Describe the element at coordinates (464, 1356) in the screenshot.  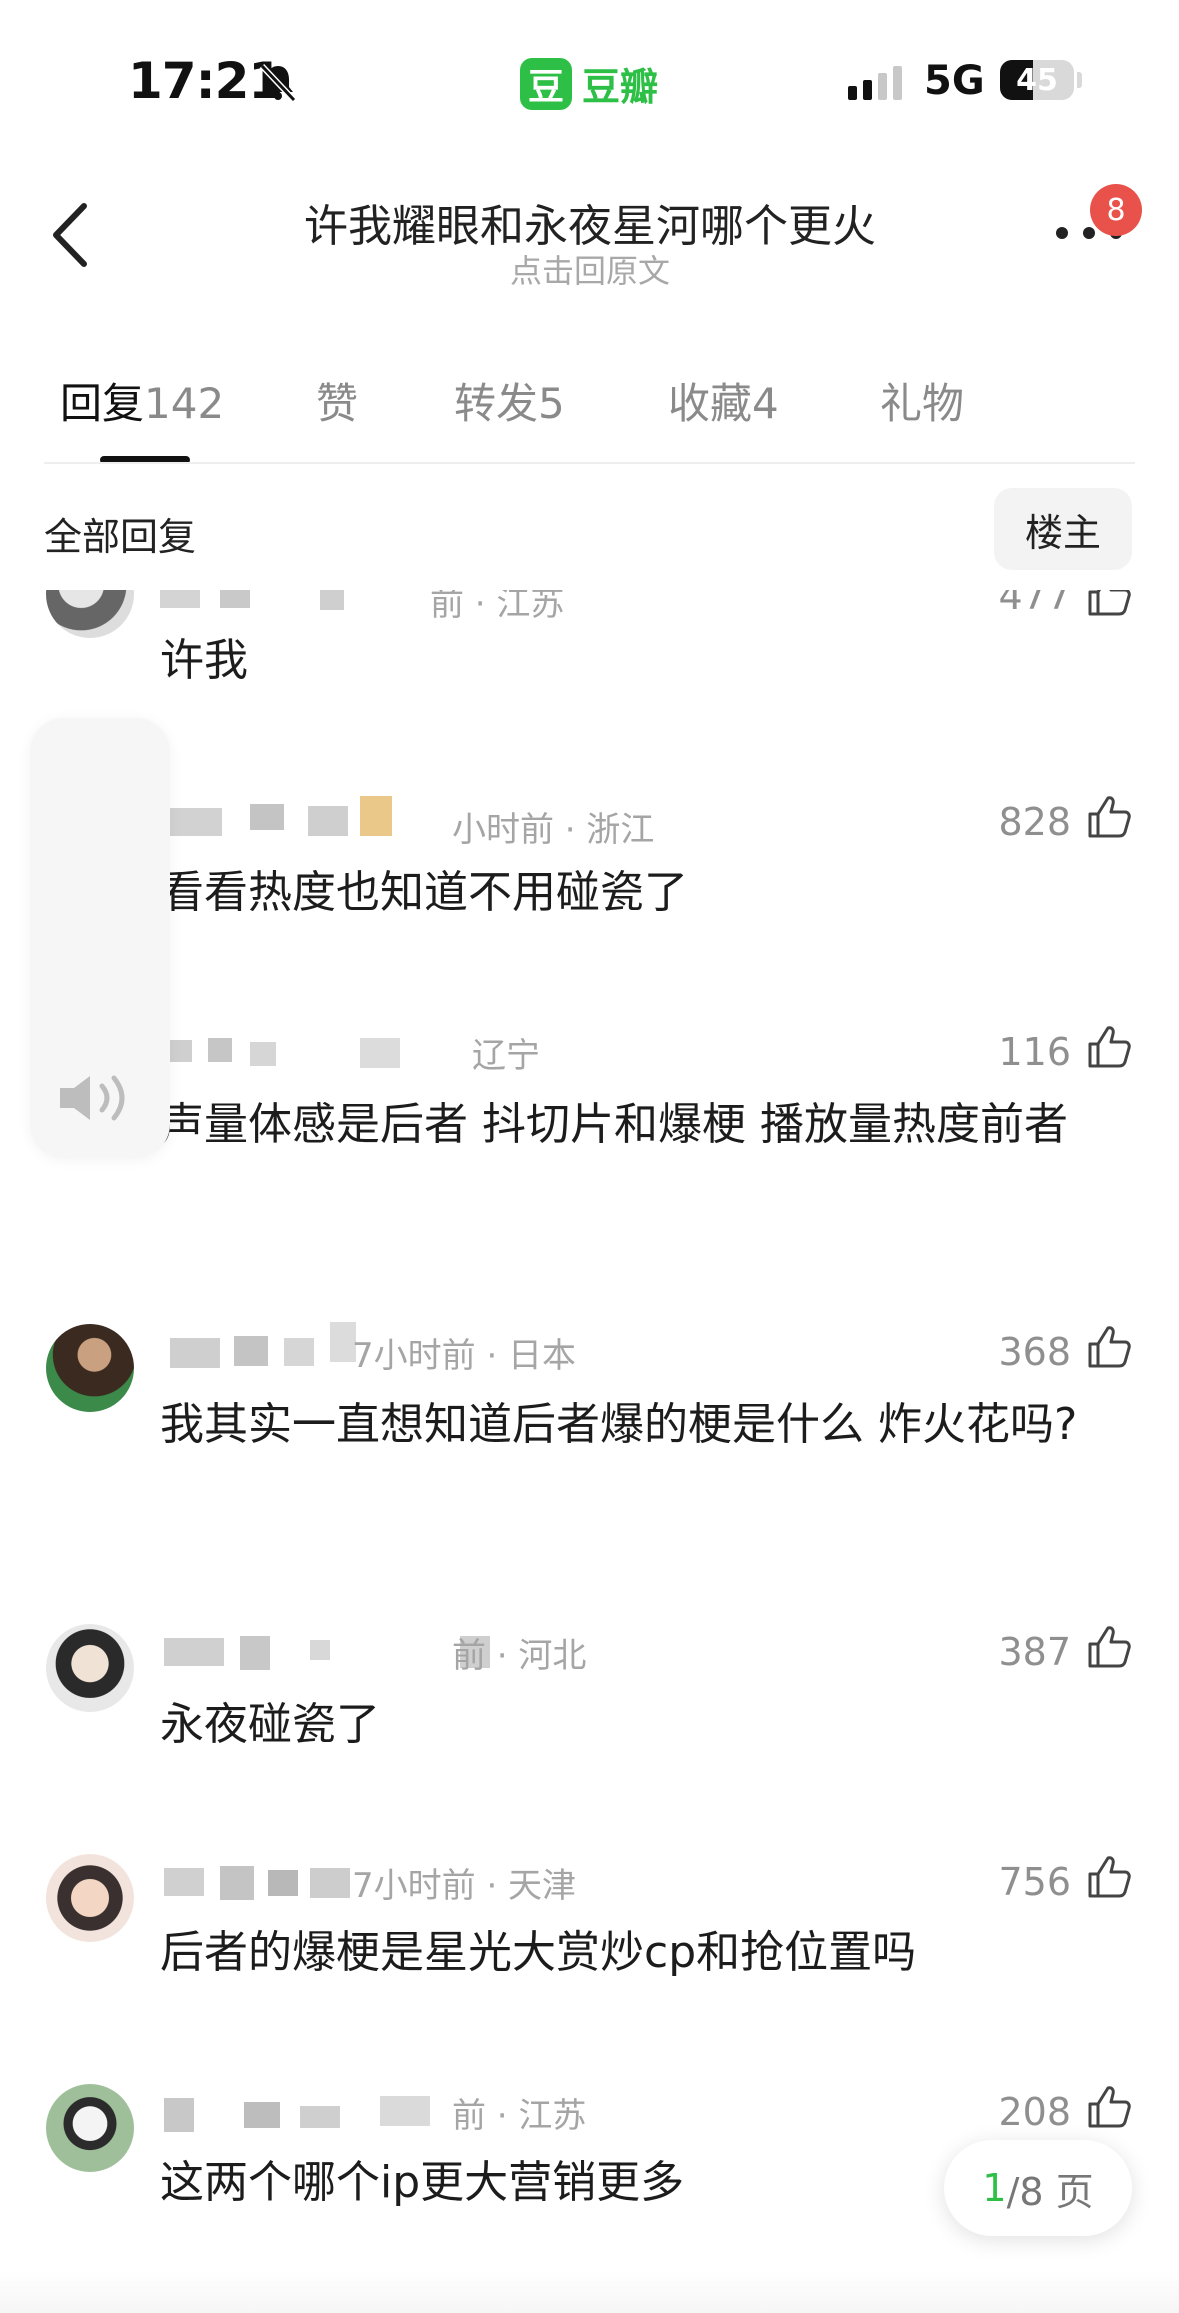
I see `comment-meta: 7小时前 · 日本` at that location.